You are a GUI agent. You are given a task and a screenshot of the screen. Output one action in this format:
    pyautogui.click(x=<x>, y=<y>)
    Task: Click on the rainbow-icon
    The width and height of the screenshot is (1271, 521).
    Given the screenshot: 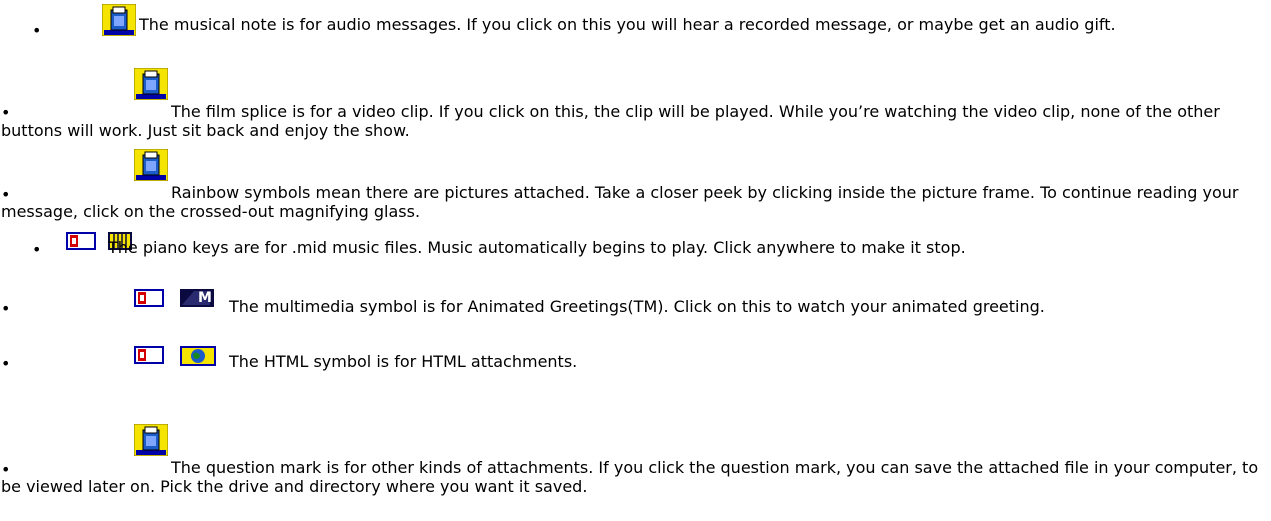 What is the action you would take?
    pyautogui.click(x=151, y=165)
    